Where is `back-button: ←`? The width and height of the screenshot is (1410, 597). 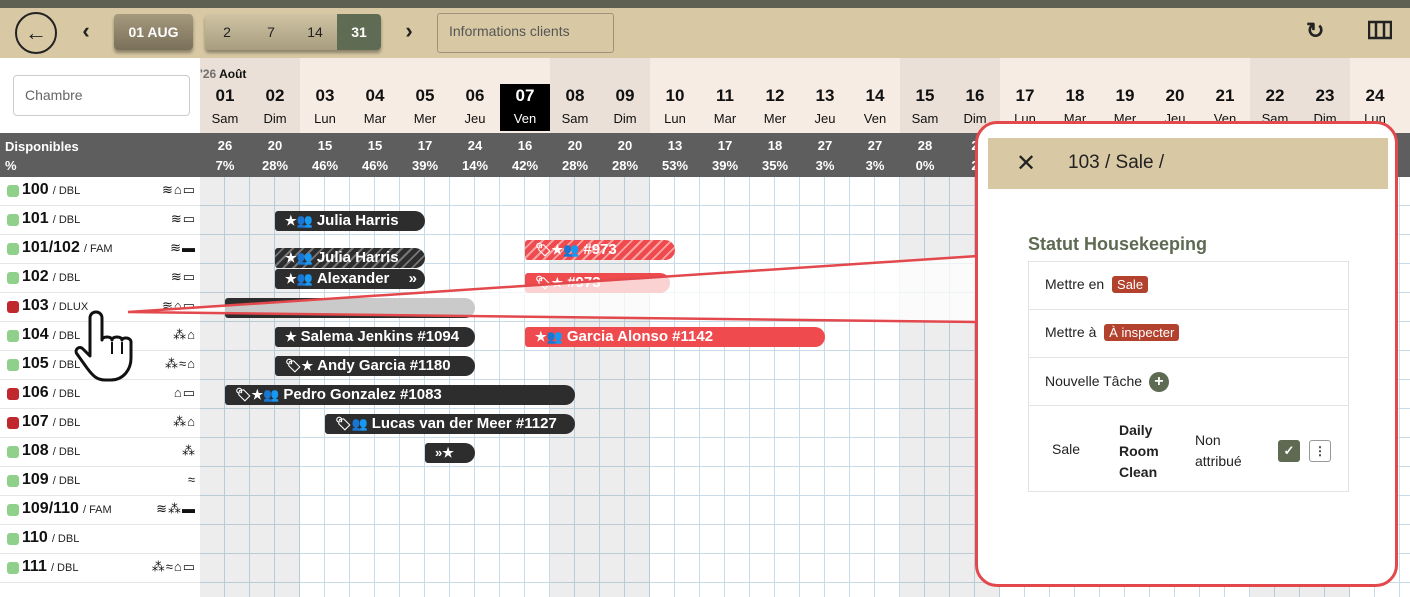 back-button: ← is located at coordinates (36, 33).